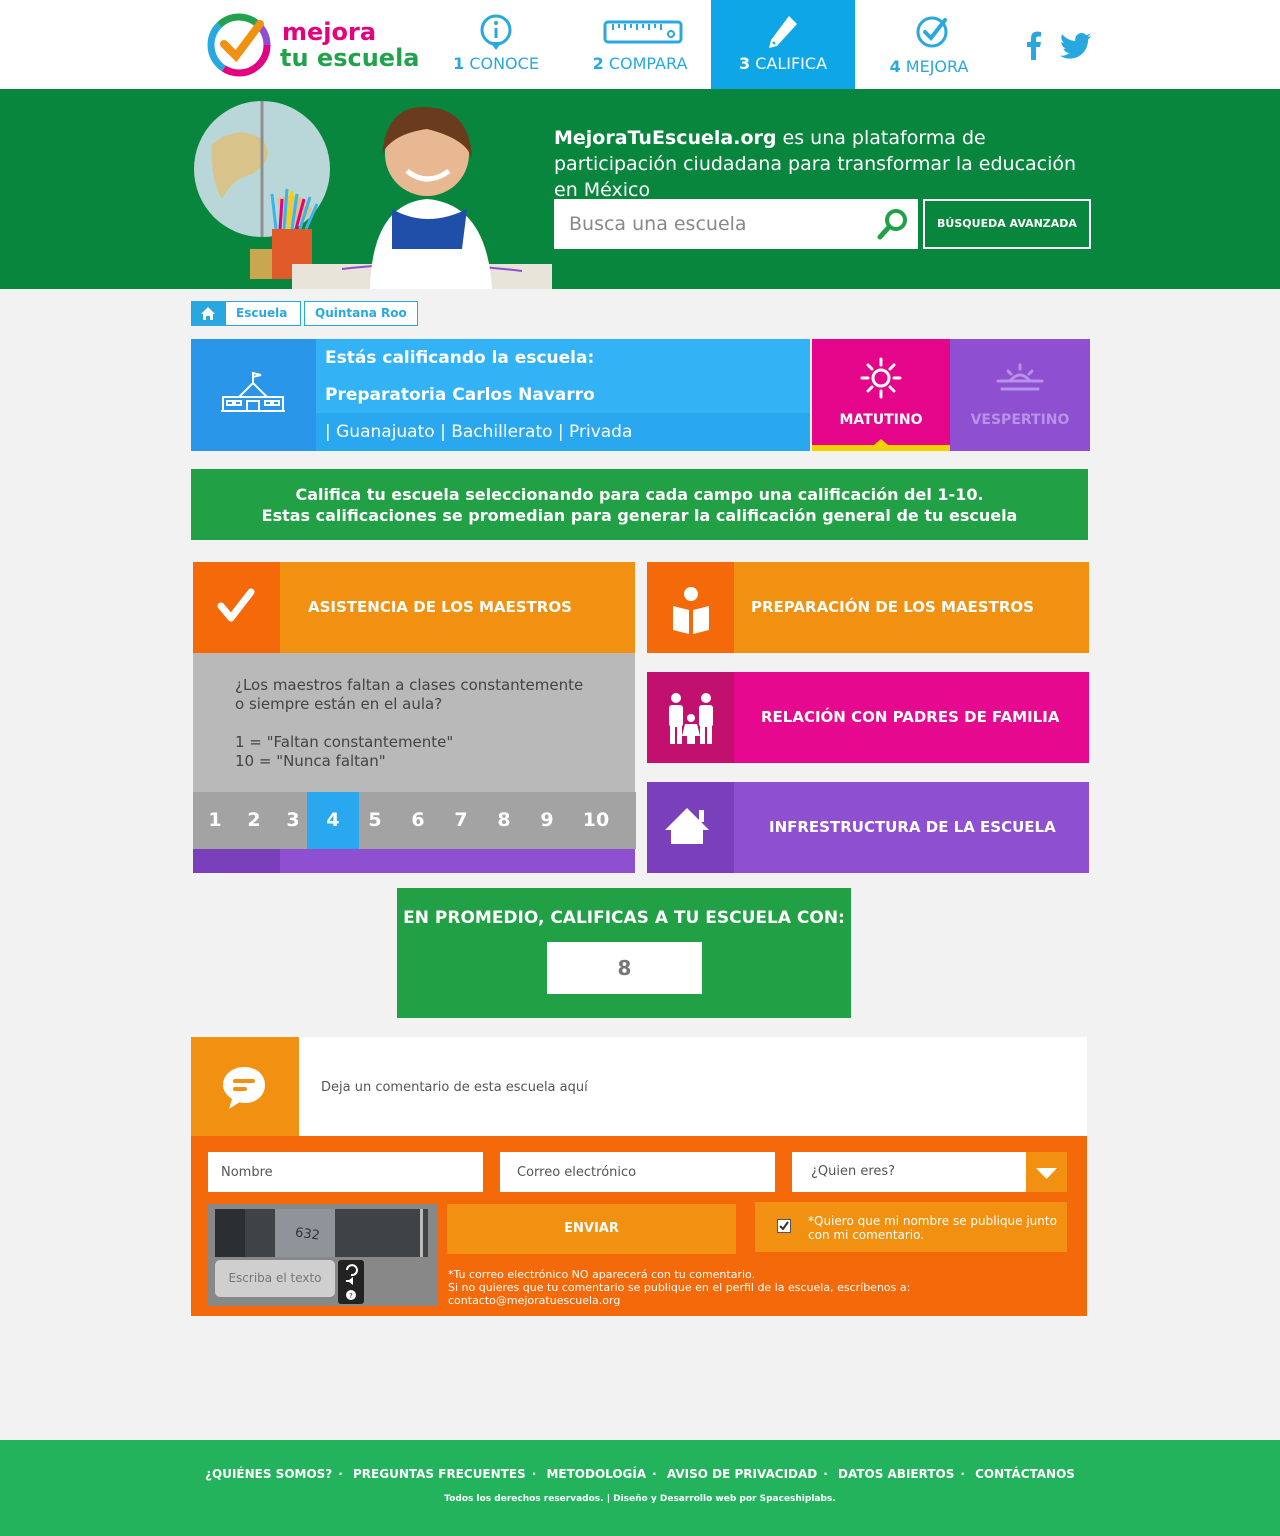 The image size is (1280, 1536). I want to click on category-relacion: RELACIÓN CON PADRES DE FAMILIA, so click(868, 717).